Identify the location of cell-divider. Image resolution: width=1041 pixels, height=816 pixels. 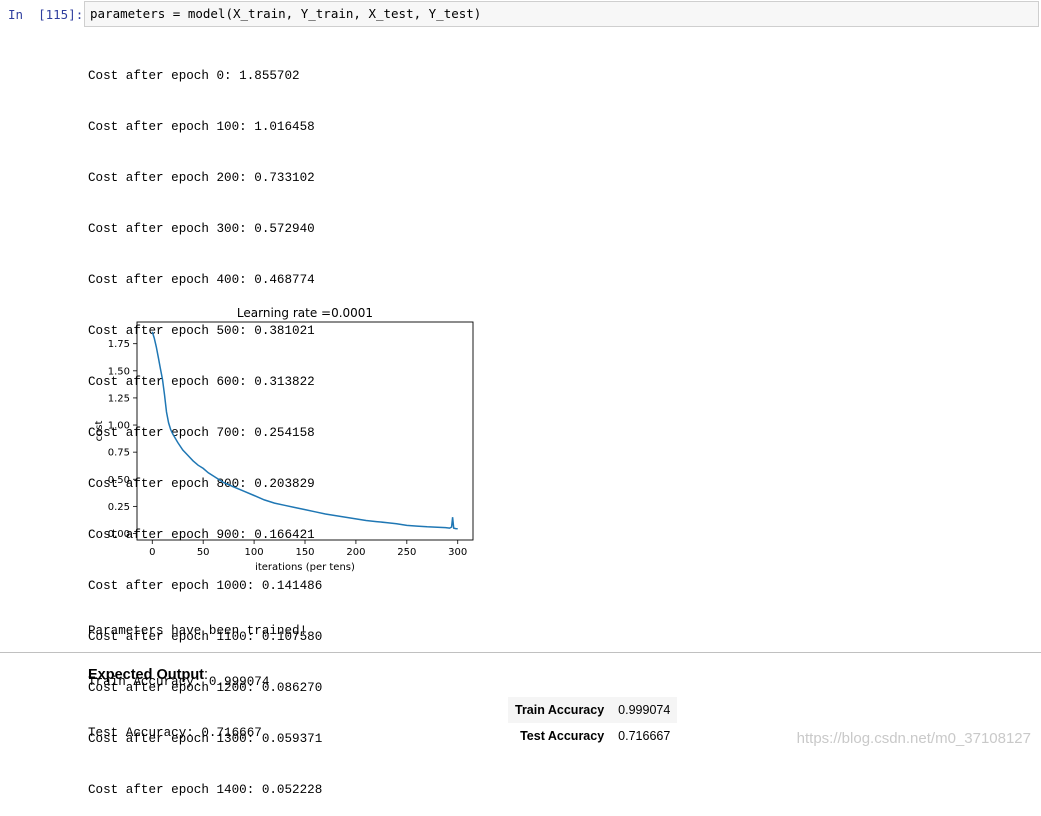
(520, 652).